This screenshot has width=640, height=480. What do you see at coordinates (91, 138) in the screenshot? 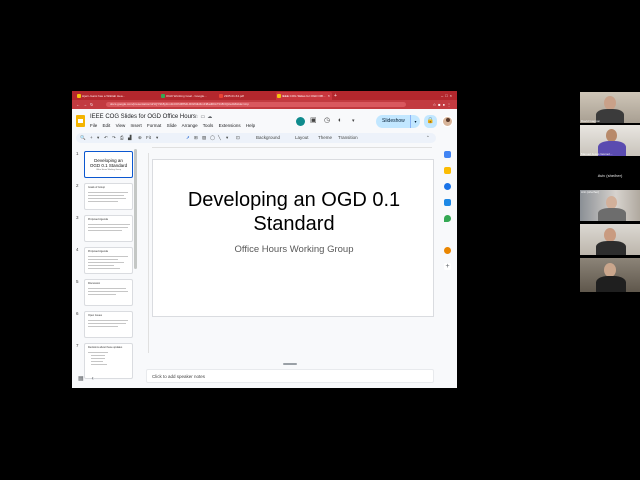
I see `new-slide-icon: +` at bounding box center [91, 138].